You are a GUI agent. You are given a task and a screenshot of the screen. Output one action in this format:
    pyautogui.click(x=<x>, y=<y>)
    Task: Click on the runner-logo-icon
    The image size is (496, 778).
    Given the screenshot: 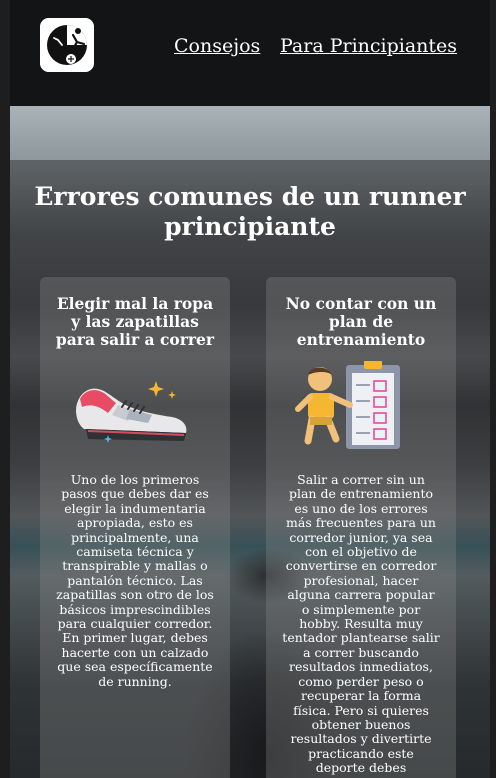 What is the action you would take?
    pyautogui.click(x=67, y=45)
    